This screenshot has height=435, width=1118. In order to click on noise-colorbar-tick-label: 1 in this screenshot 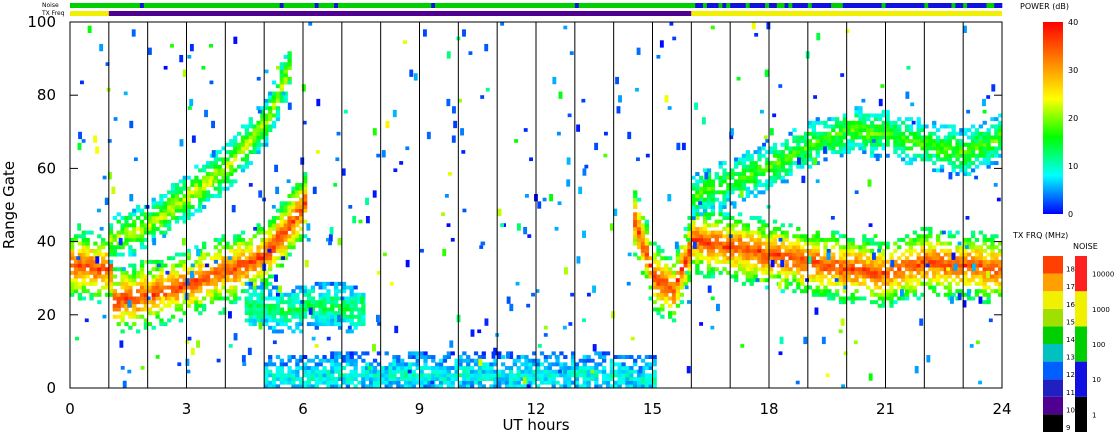, I will do `click(1094, 415)`.